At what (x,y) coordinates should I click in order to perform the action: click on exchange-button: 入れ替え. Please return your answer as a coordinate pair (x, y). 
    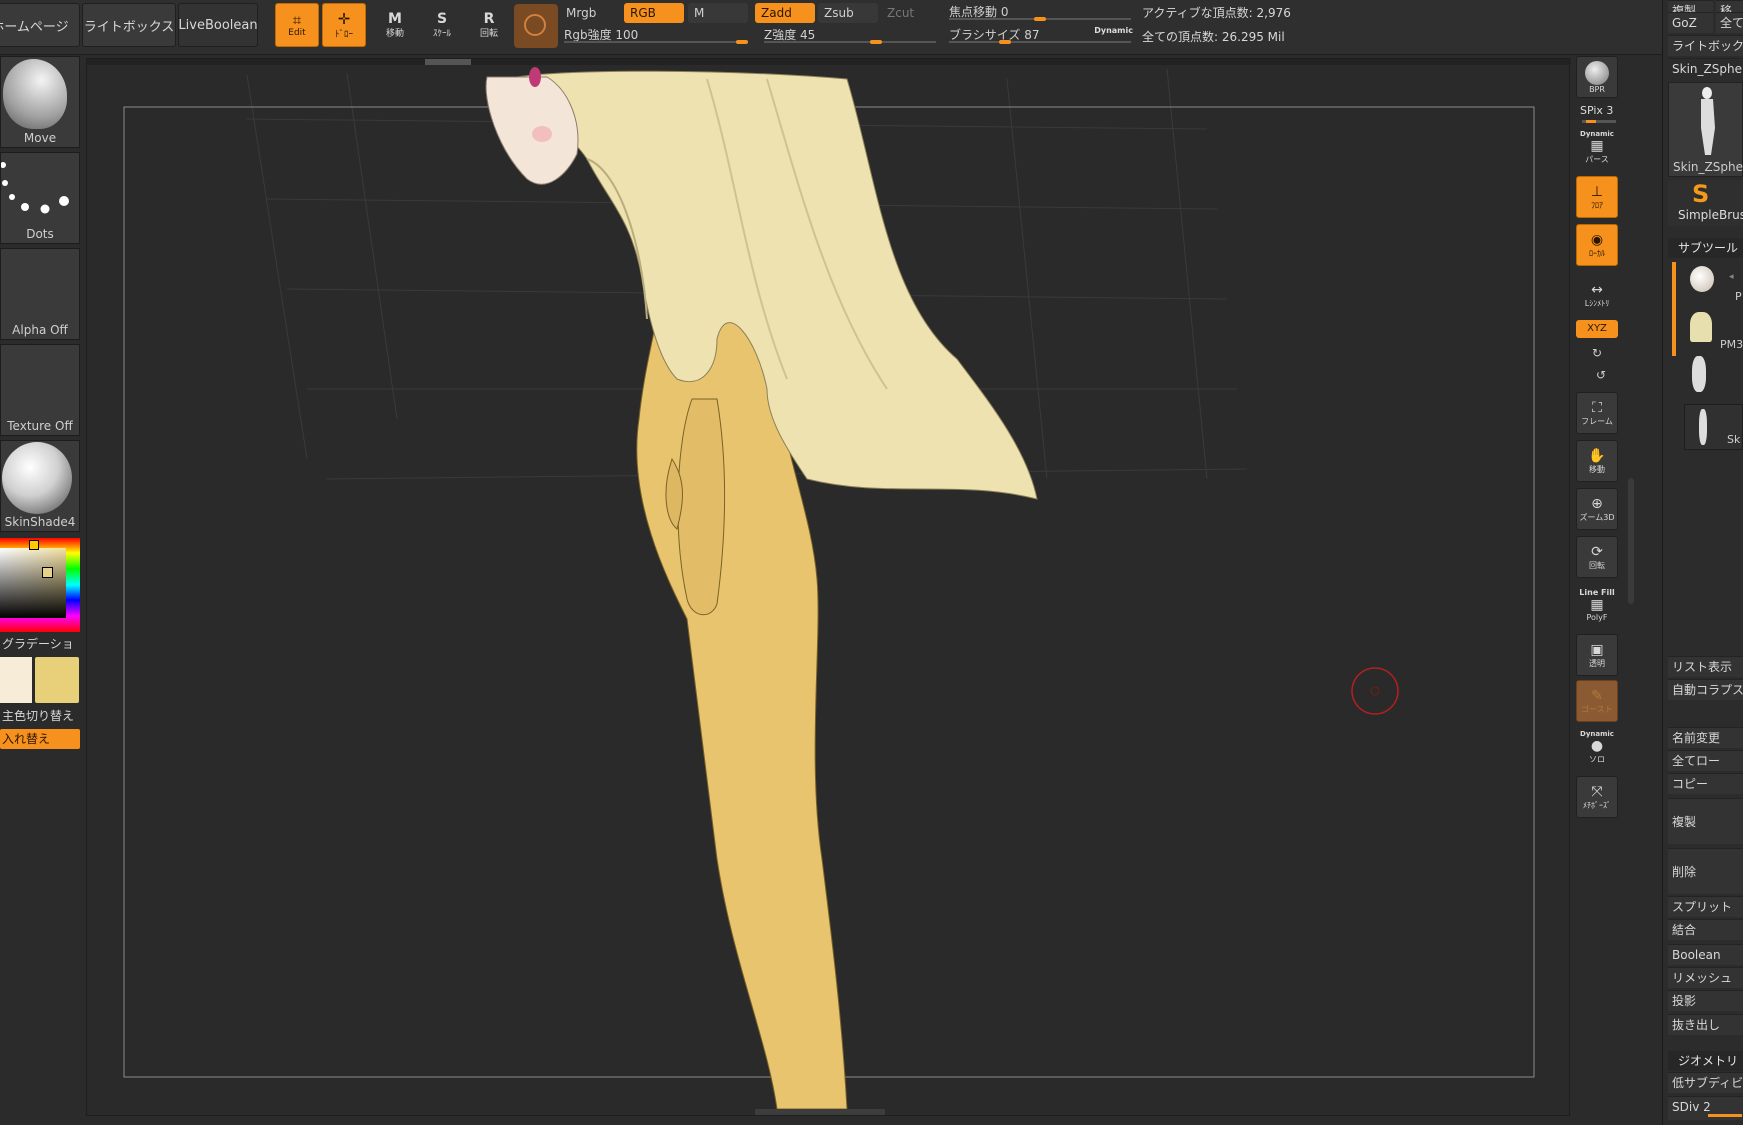
    Looking at the image, I should click on (40, 739).